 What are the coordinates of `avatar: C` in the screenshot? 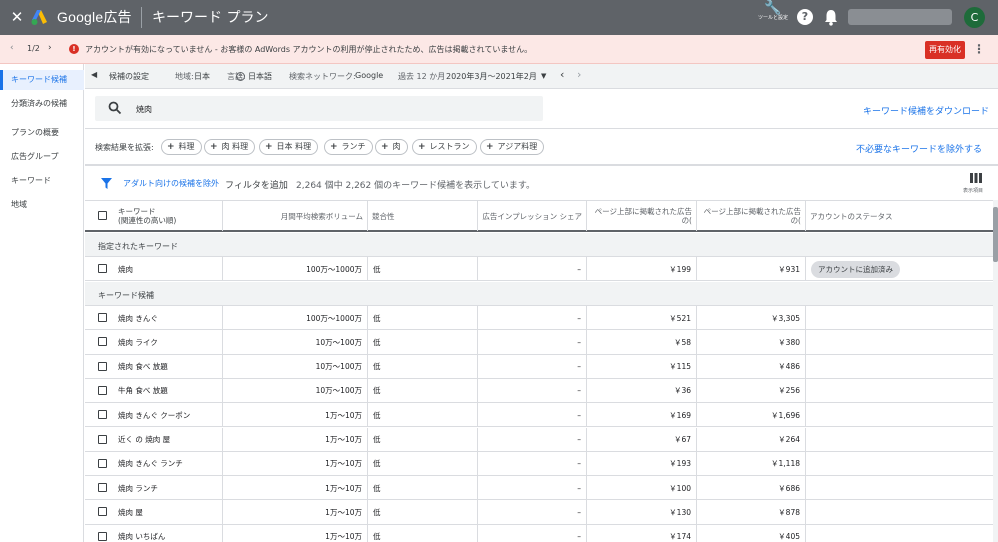 It's located at (974, 17).